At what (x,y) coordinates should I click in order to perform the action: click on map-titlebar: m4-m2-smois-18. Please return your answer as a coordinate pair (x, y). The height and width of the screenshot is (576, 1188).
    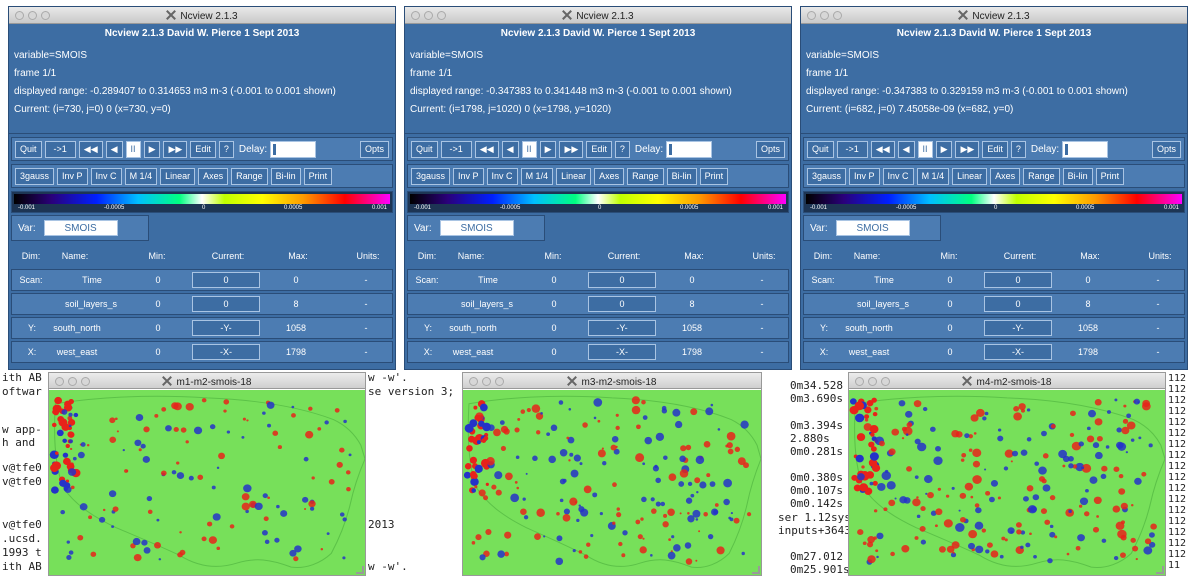
    Looking at the image, I should click on (1007, 381).